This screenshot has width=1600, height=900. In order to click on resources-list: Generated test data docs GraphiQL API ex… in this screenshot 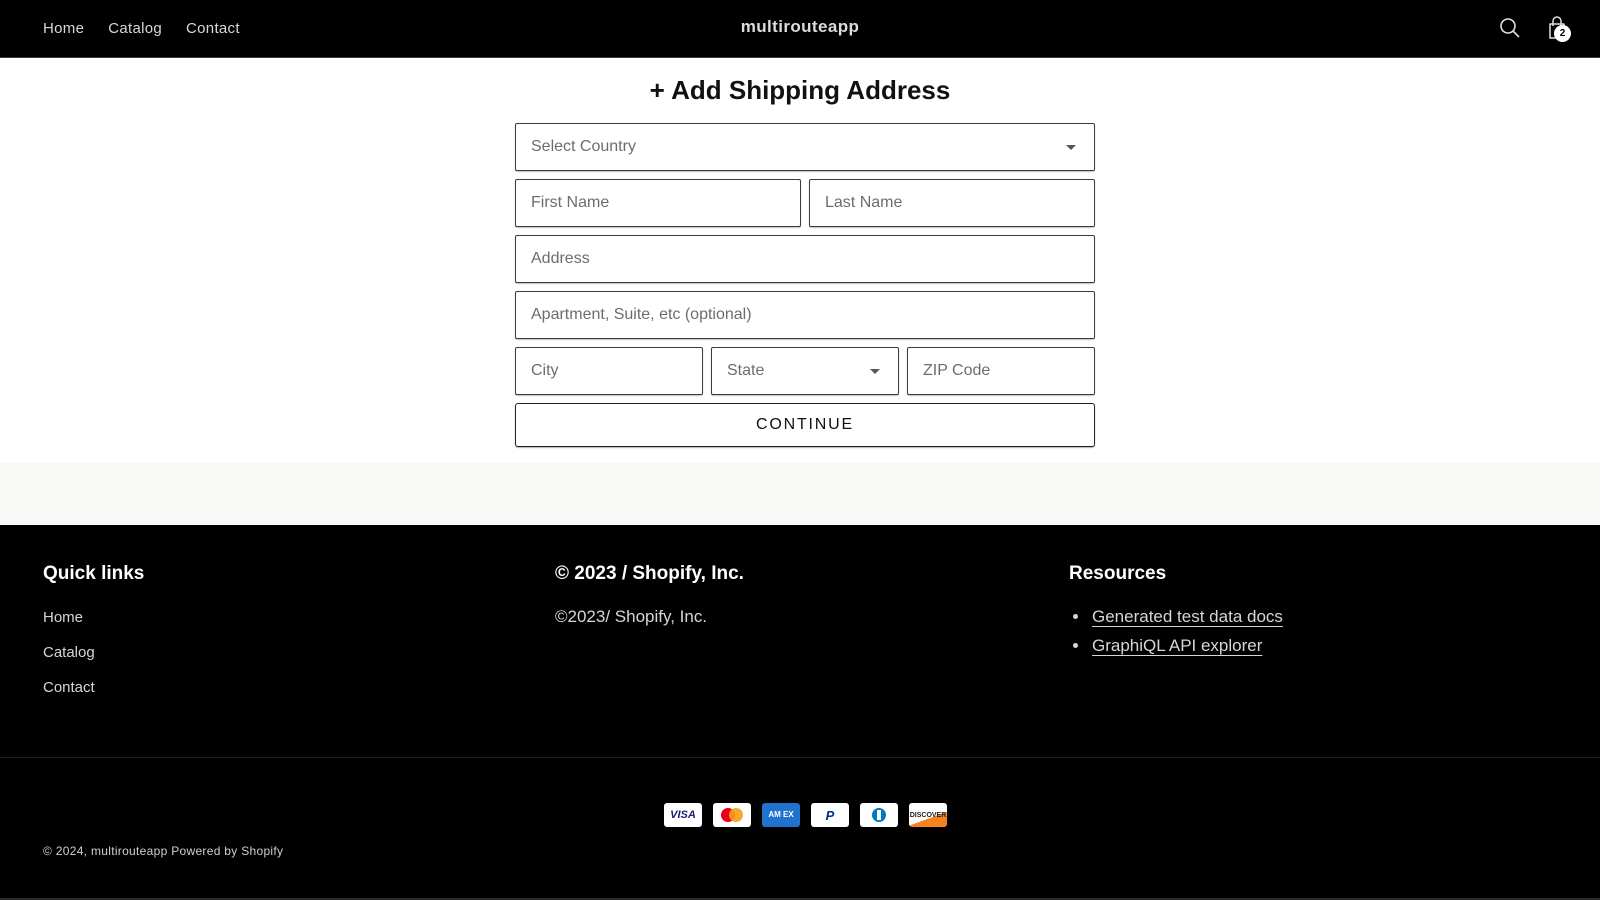, I will do `click(1186, 636)`.